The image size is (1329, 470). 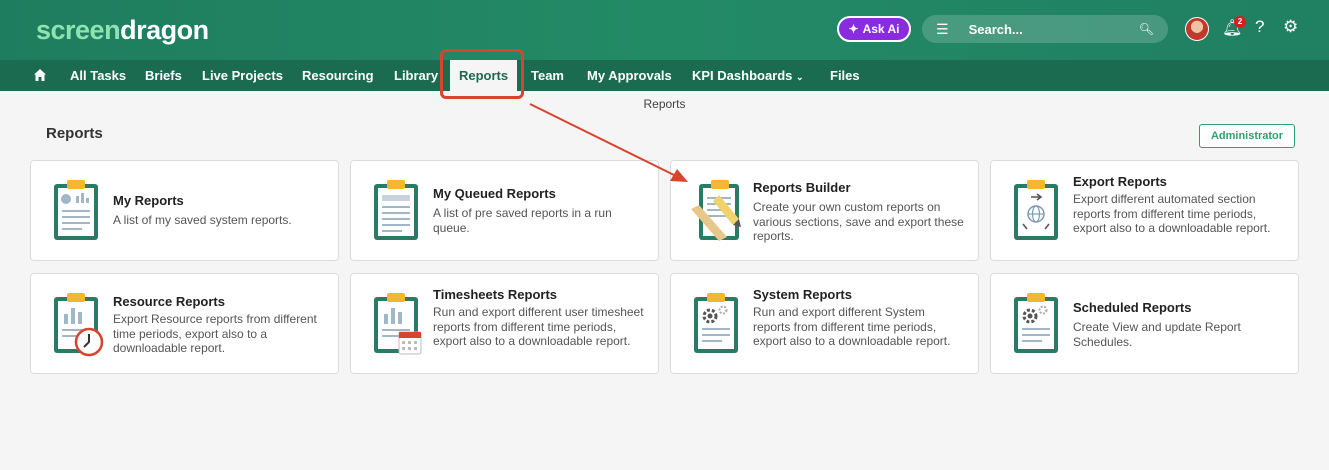 What do you see at coordinates (74, 133) in the screenshot?
I see `page-title: Reports` at bounding box center [74, 133].